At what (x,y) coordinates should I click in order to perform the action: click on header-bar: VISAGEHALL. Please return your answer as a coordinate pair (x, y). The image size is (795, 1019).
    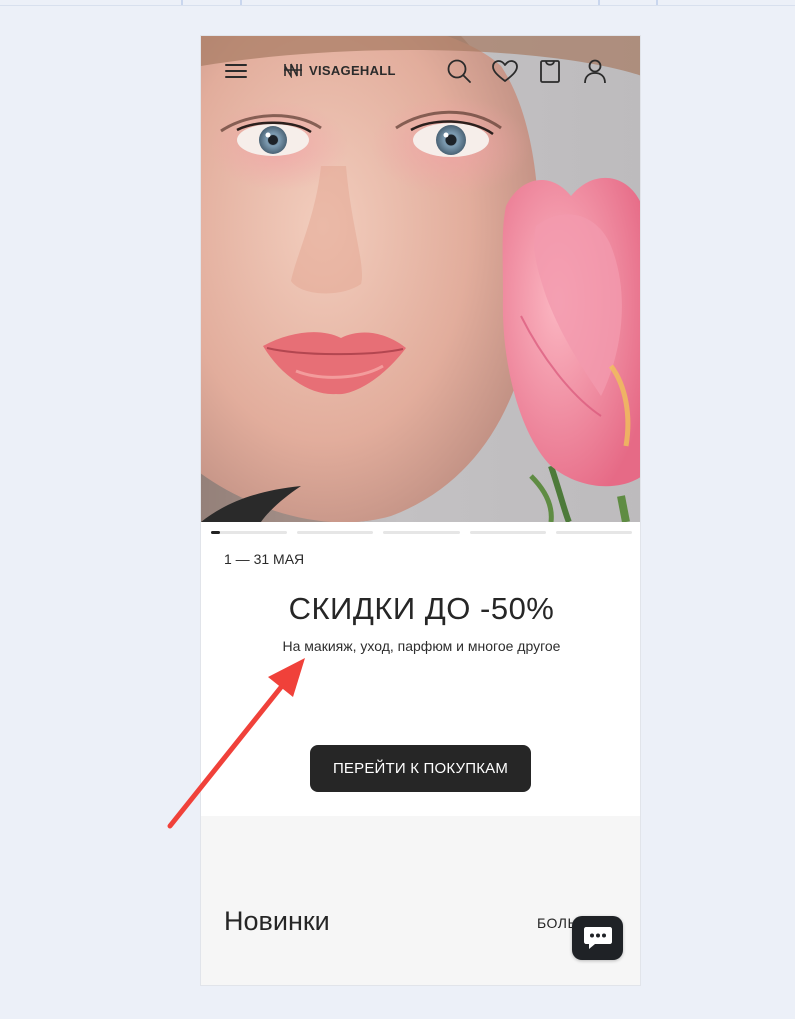
    Looking at the image, I should click on (420, 71).